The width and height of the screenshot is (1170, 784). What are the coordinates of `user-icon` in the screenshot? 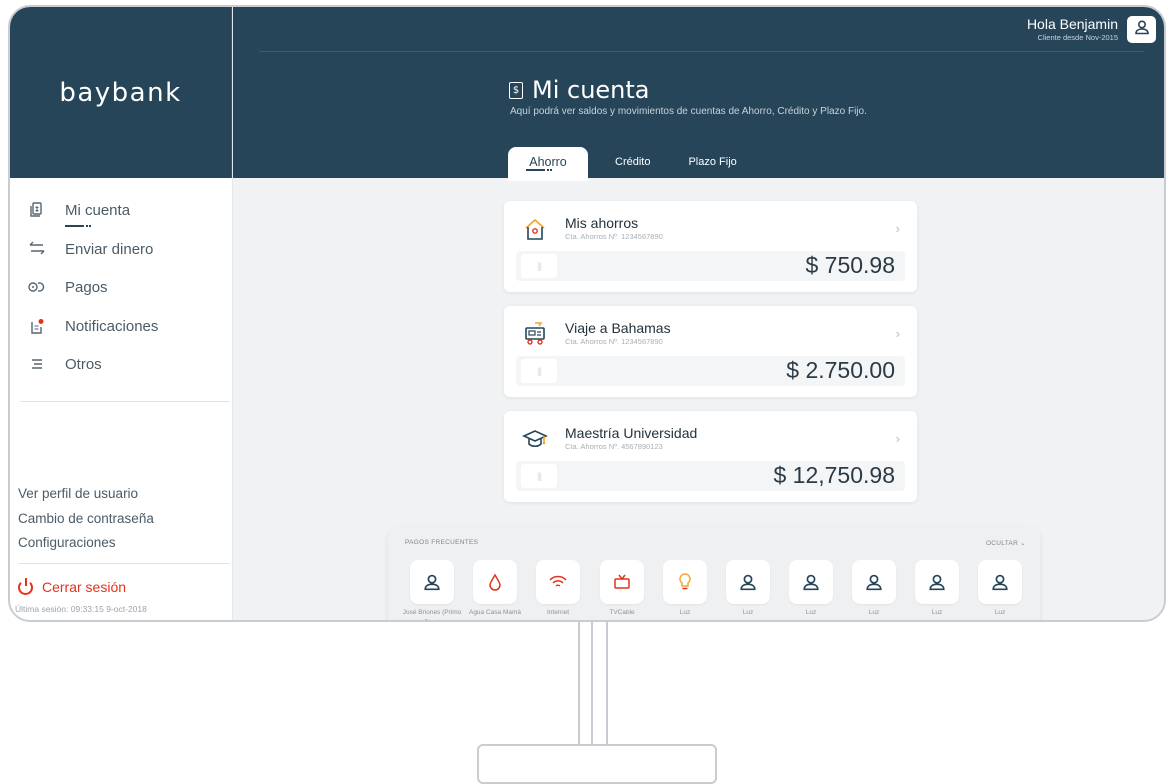 It's located at (1142, 29).